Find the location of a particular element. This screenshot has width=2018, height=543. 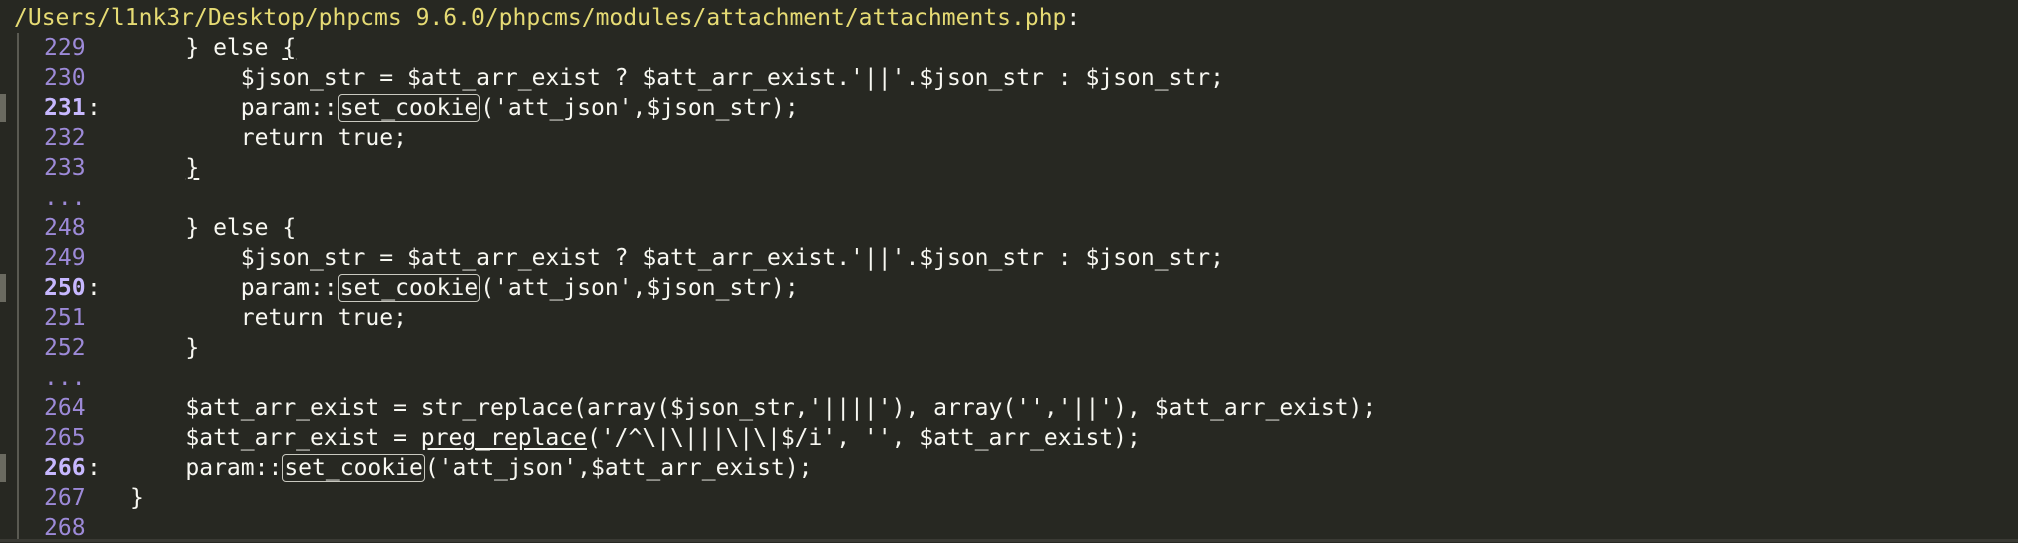

file-path-colon: : is located at coordinates (1073, 18).